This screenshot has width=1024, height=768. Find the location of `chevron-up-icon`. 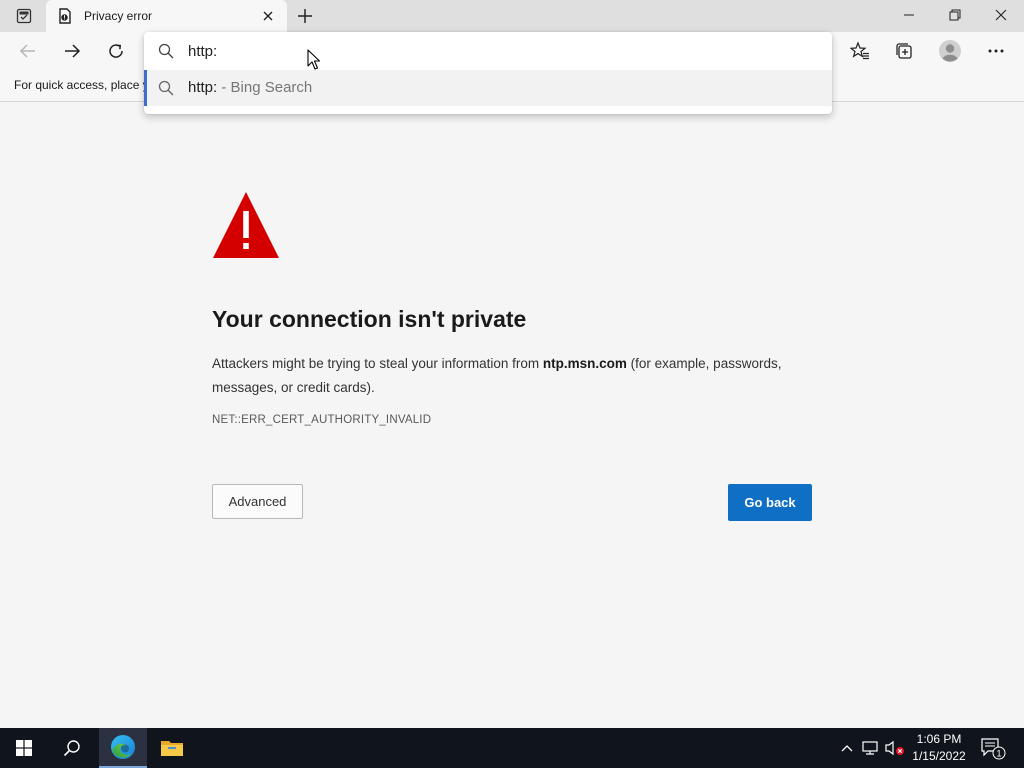

chevron-up-icon is located at coordinates (847, 748).